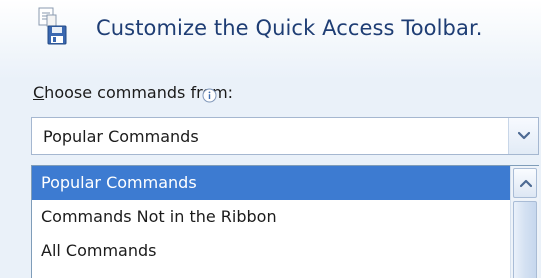 Image resolution: width=541 pixels, height=278 pixels. What do you see at coordinates (209, 95) in the screenshot?
I see `info-icon` at bounding box center [209, 95].